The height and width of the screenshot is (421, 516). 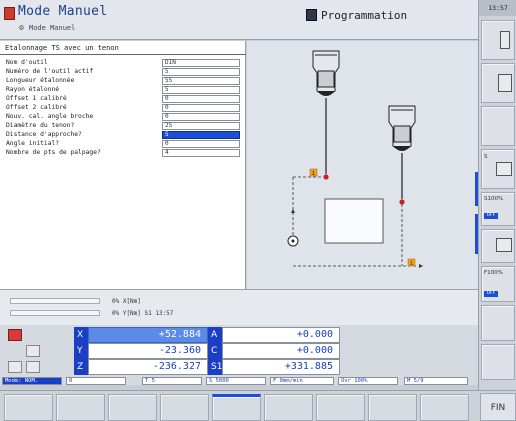 What do you see at coordinates (33, 351) in the screenshot?
I see `tool-icon` at bounding box center [33, 351].